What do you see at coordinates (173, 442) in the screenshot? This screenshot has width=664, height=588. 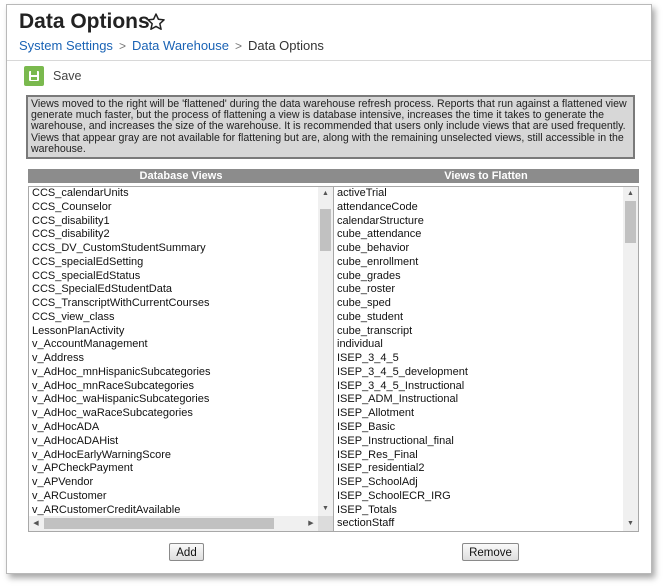 I see `list-item: v_AdHocADAHist` at bounding box center [173, 442].